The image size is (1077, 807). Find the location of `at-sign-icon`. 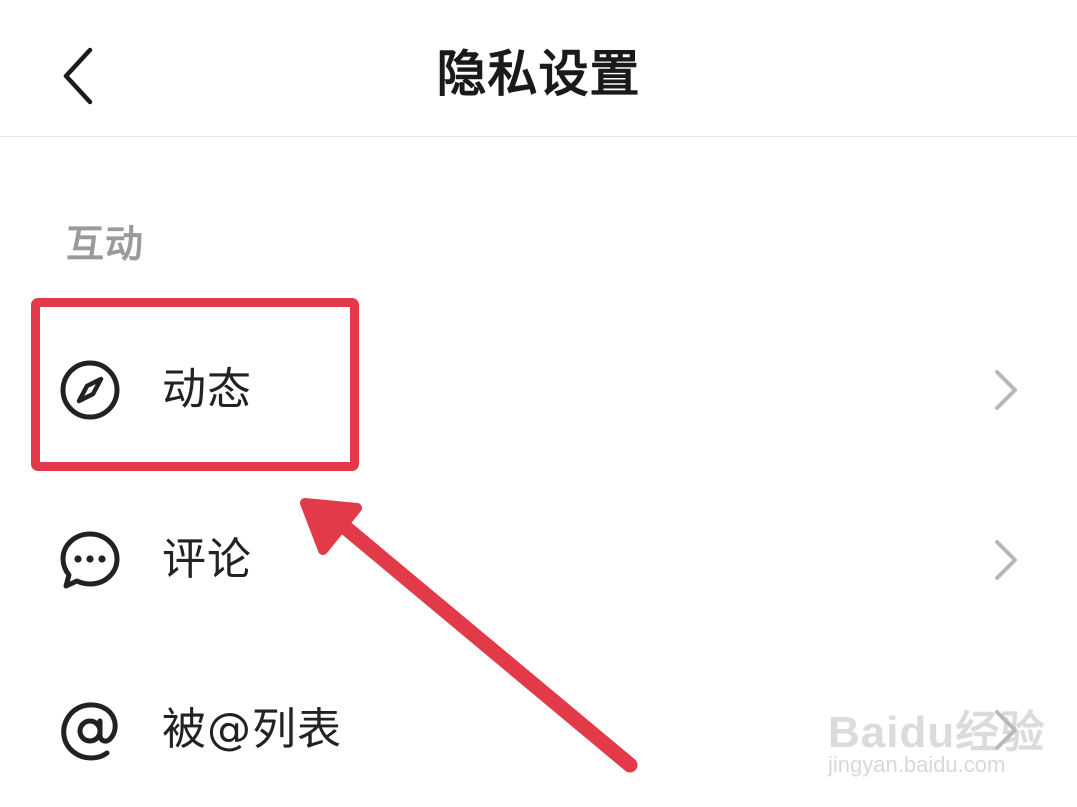

at-sign-icon is located at coordinates (89, 731).